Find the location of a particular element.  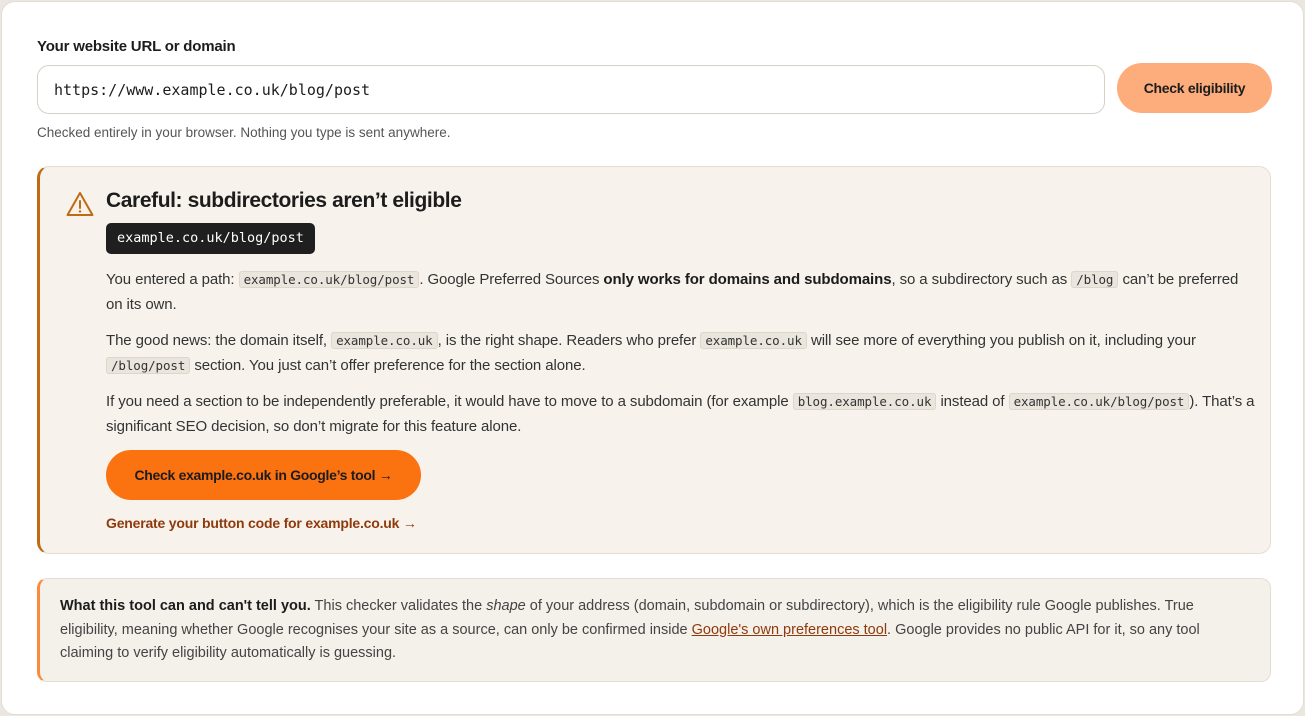

entered-path-chip: example.co.uk/blog/post is located at coordinates (210, 238).